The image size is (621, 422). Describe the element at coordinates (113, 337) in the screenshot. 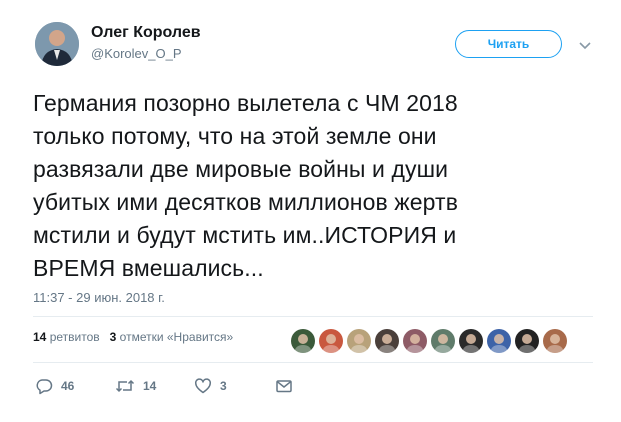

I see `likes-count: 3` at that location.